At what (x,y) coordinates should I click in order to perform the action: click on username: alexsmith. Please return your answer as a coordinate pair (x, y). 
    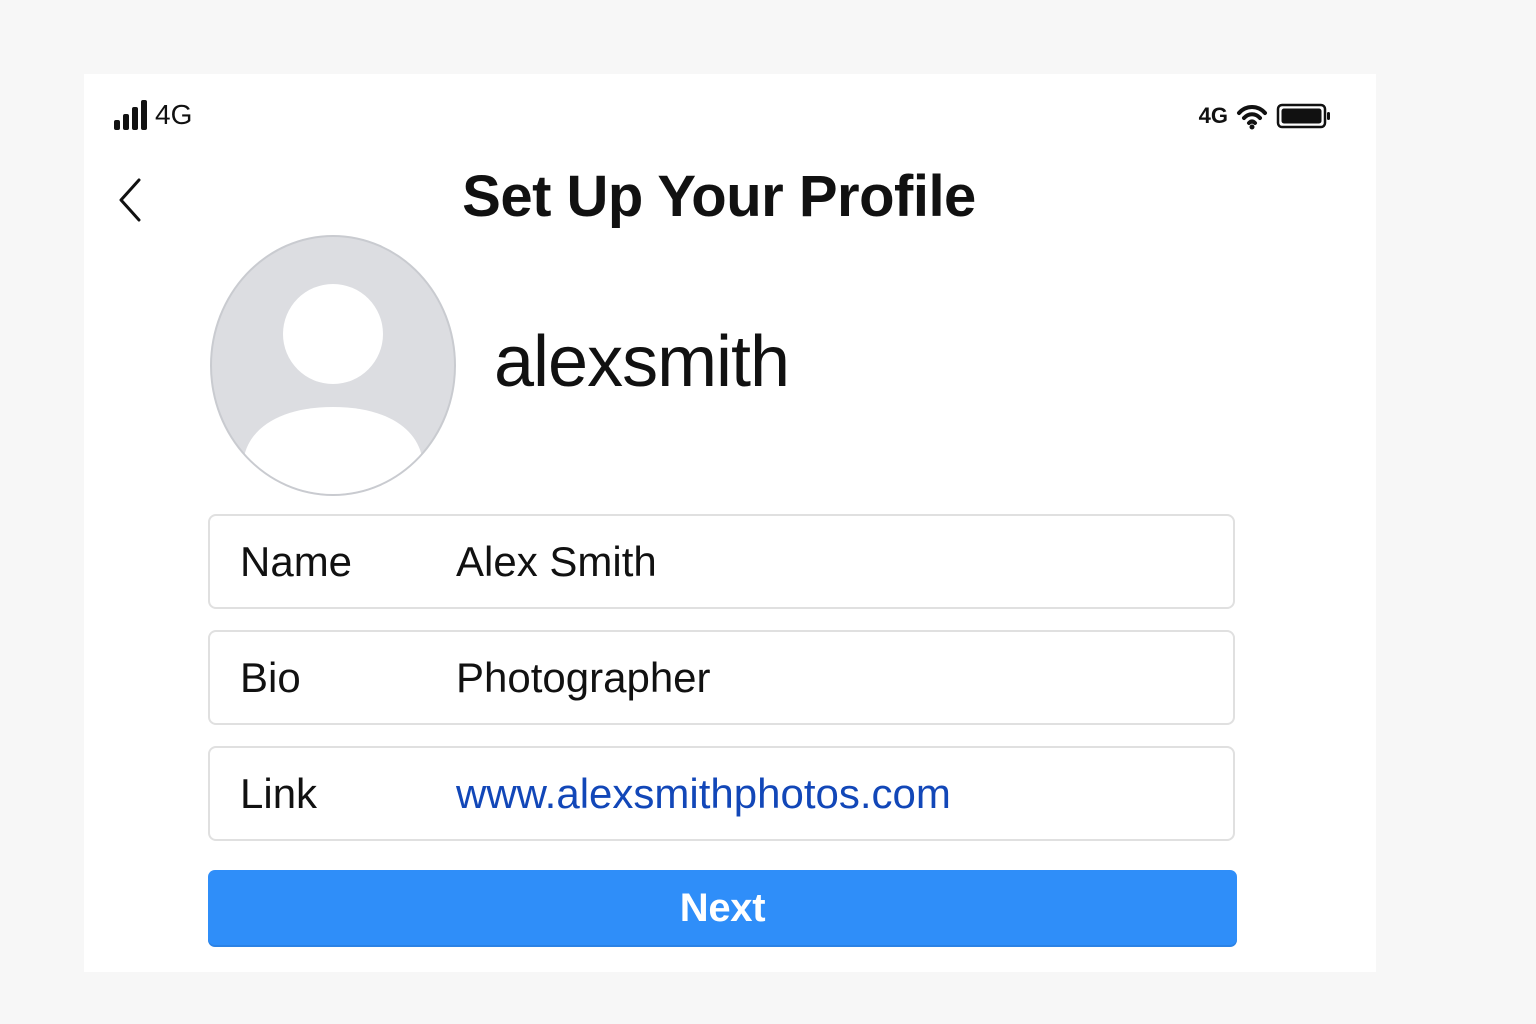
    Looking at the image, I should click on (642, 362).